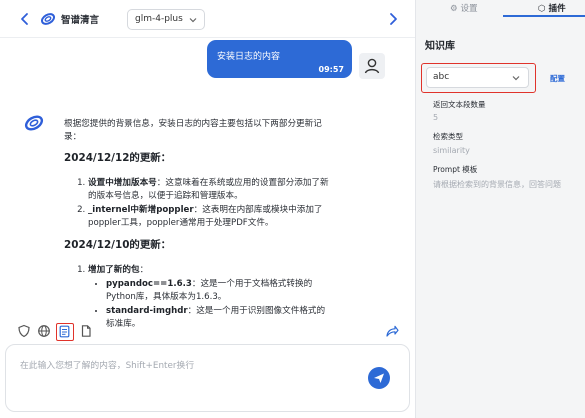 This screenshot has width=585, height=418. I want to click on knowledge-base-title: 知识库, so click(440, 46).